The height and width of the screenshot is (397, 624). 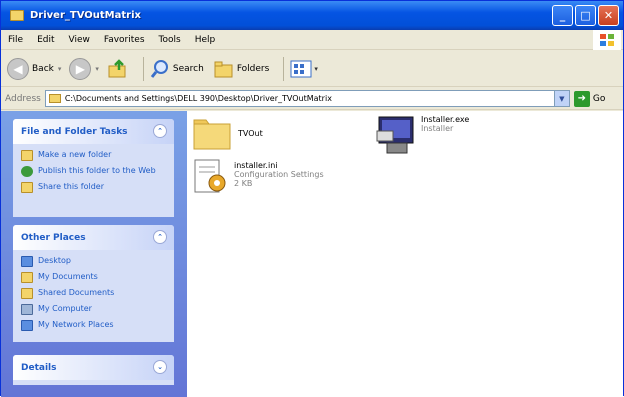 I want to click on file-item-tvout: TVOut, so click(x=227, y=134).